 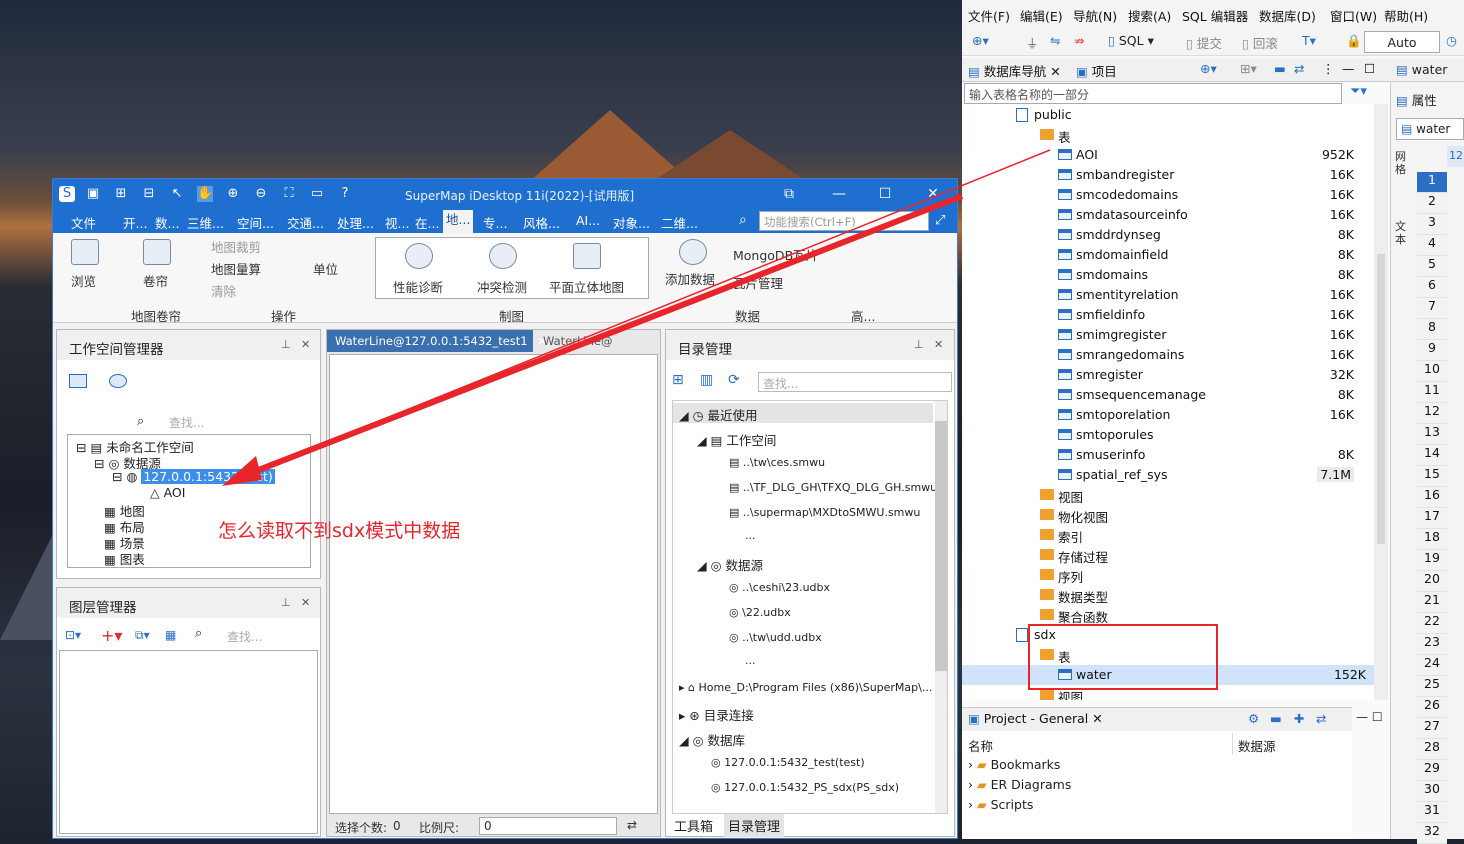 What do you see at coordinates (242, 471) in the screenshot?
I see `arrow-head` at bounding box center [242, 471].